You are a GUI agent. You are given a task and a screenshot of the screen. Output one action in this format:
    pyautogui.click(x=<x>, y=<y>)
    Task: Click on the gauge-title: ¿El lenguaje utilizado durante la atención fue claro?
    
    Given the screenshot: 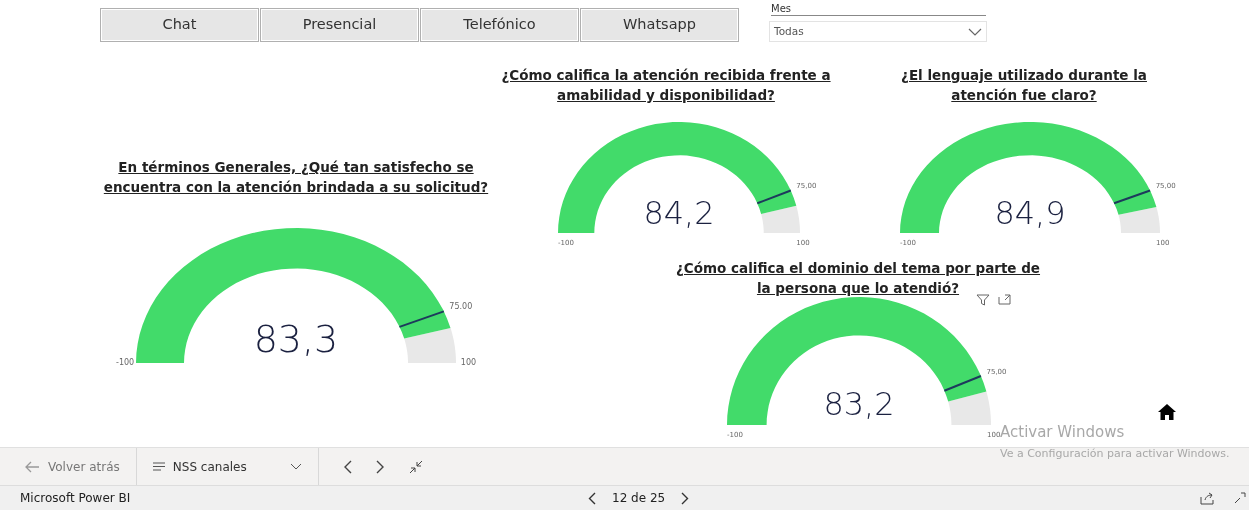 What is the action you would take?
    pyautogui.click(x=1024, y=85)
    